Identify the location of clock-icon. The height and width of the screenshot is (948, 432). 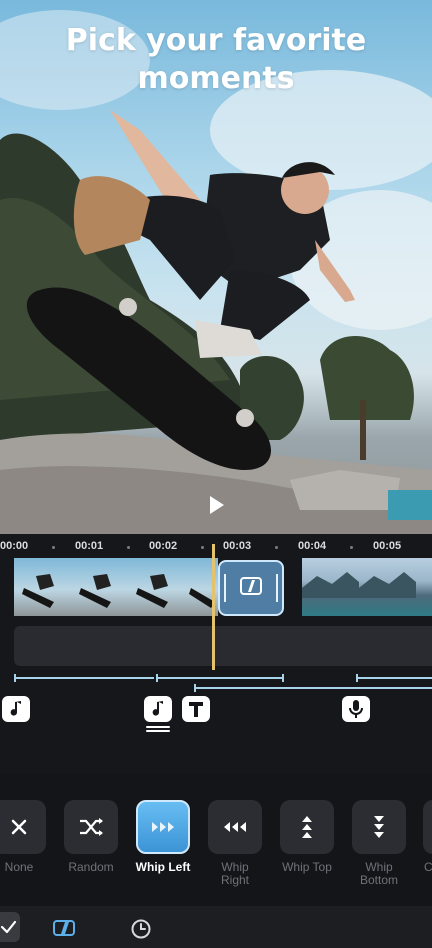
(141, 929).